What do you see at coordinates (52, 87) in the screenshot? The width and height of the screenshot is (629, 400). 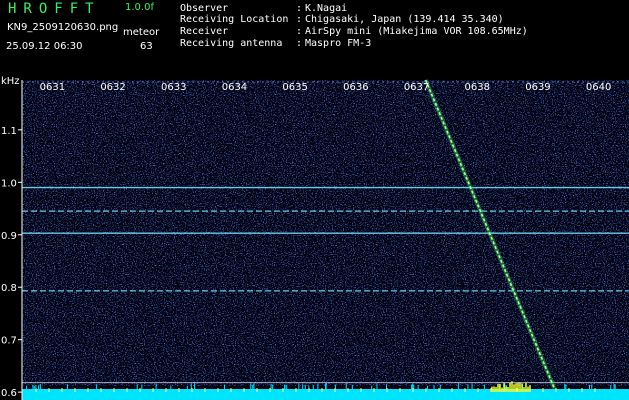 I see `x-tick-label: 0631` at bounding box center [52, 87].